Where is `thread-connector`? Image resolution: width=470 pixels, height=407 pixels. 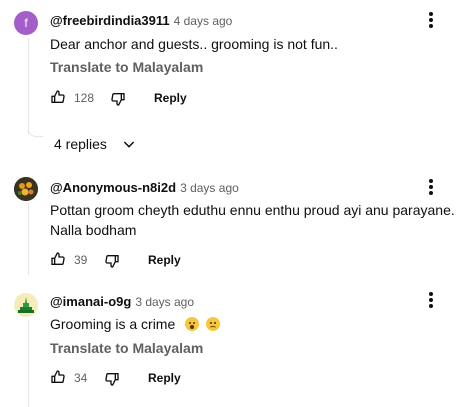 thread-connector is located at coordinates (35, 131).